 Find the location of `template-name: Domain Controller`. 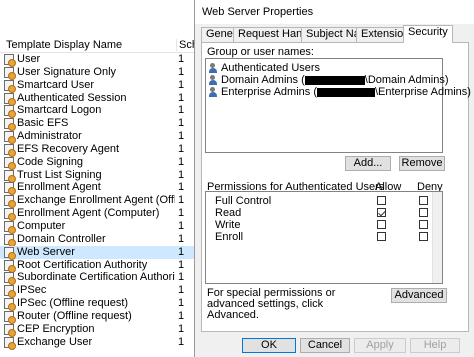

template-name: Domain Controller is located at coordinates (61, 238).